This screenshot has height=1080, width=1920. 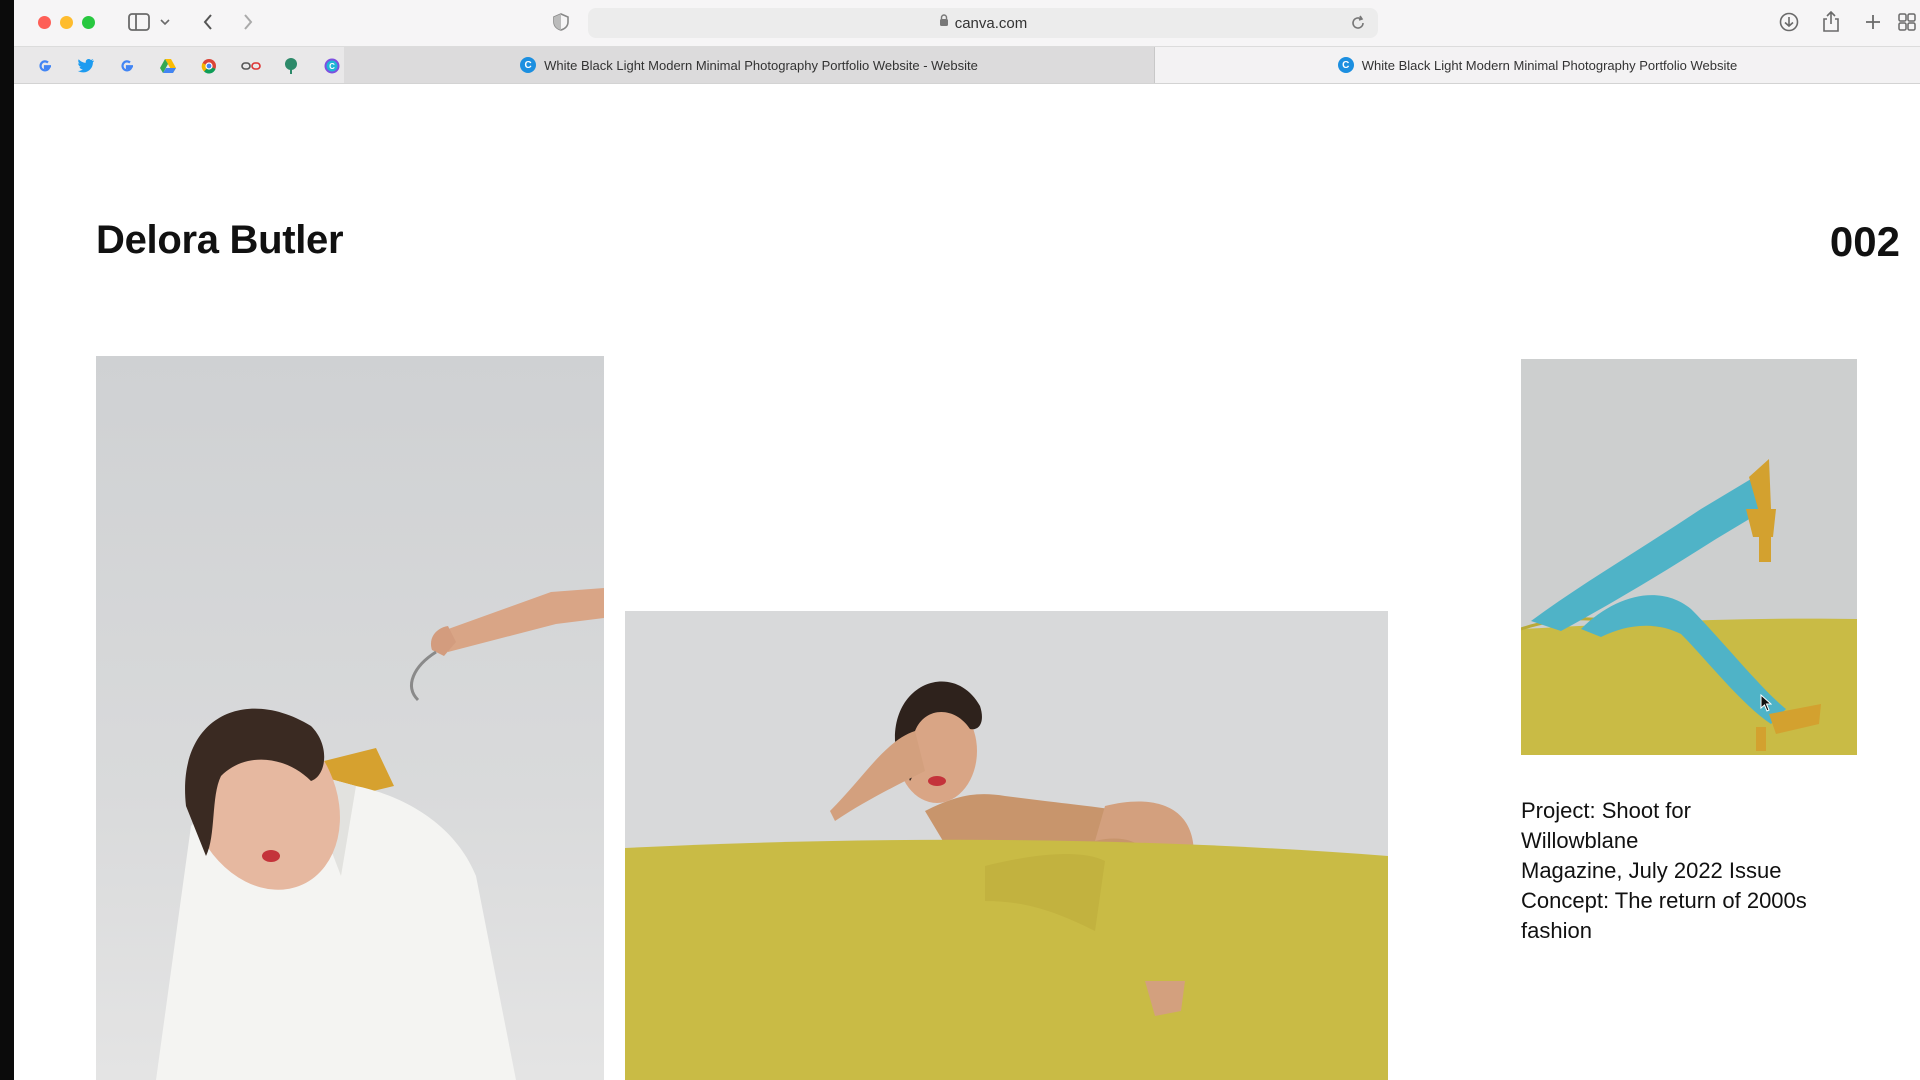 What do you see at coordinates (944, 23) in the screenshot?
I see `lock-icon` at bounding box center [944, 23].